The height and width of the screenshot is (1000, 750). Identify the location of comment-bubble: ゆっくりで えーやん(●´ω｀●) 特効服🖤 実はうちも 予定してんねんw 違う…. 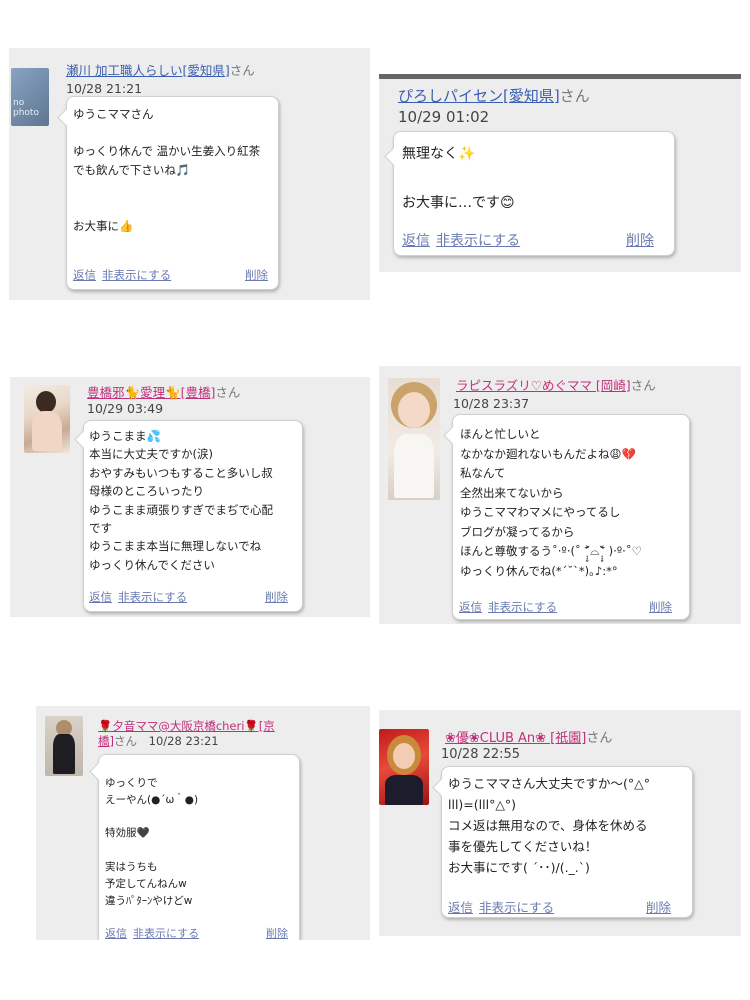
(194, 847).